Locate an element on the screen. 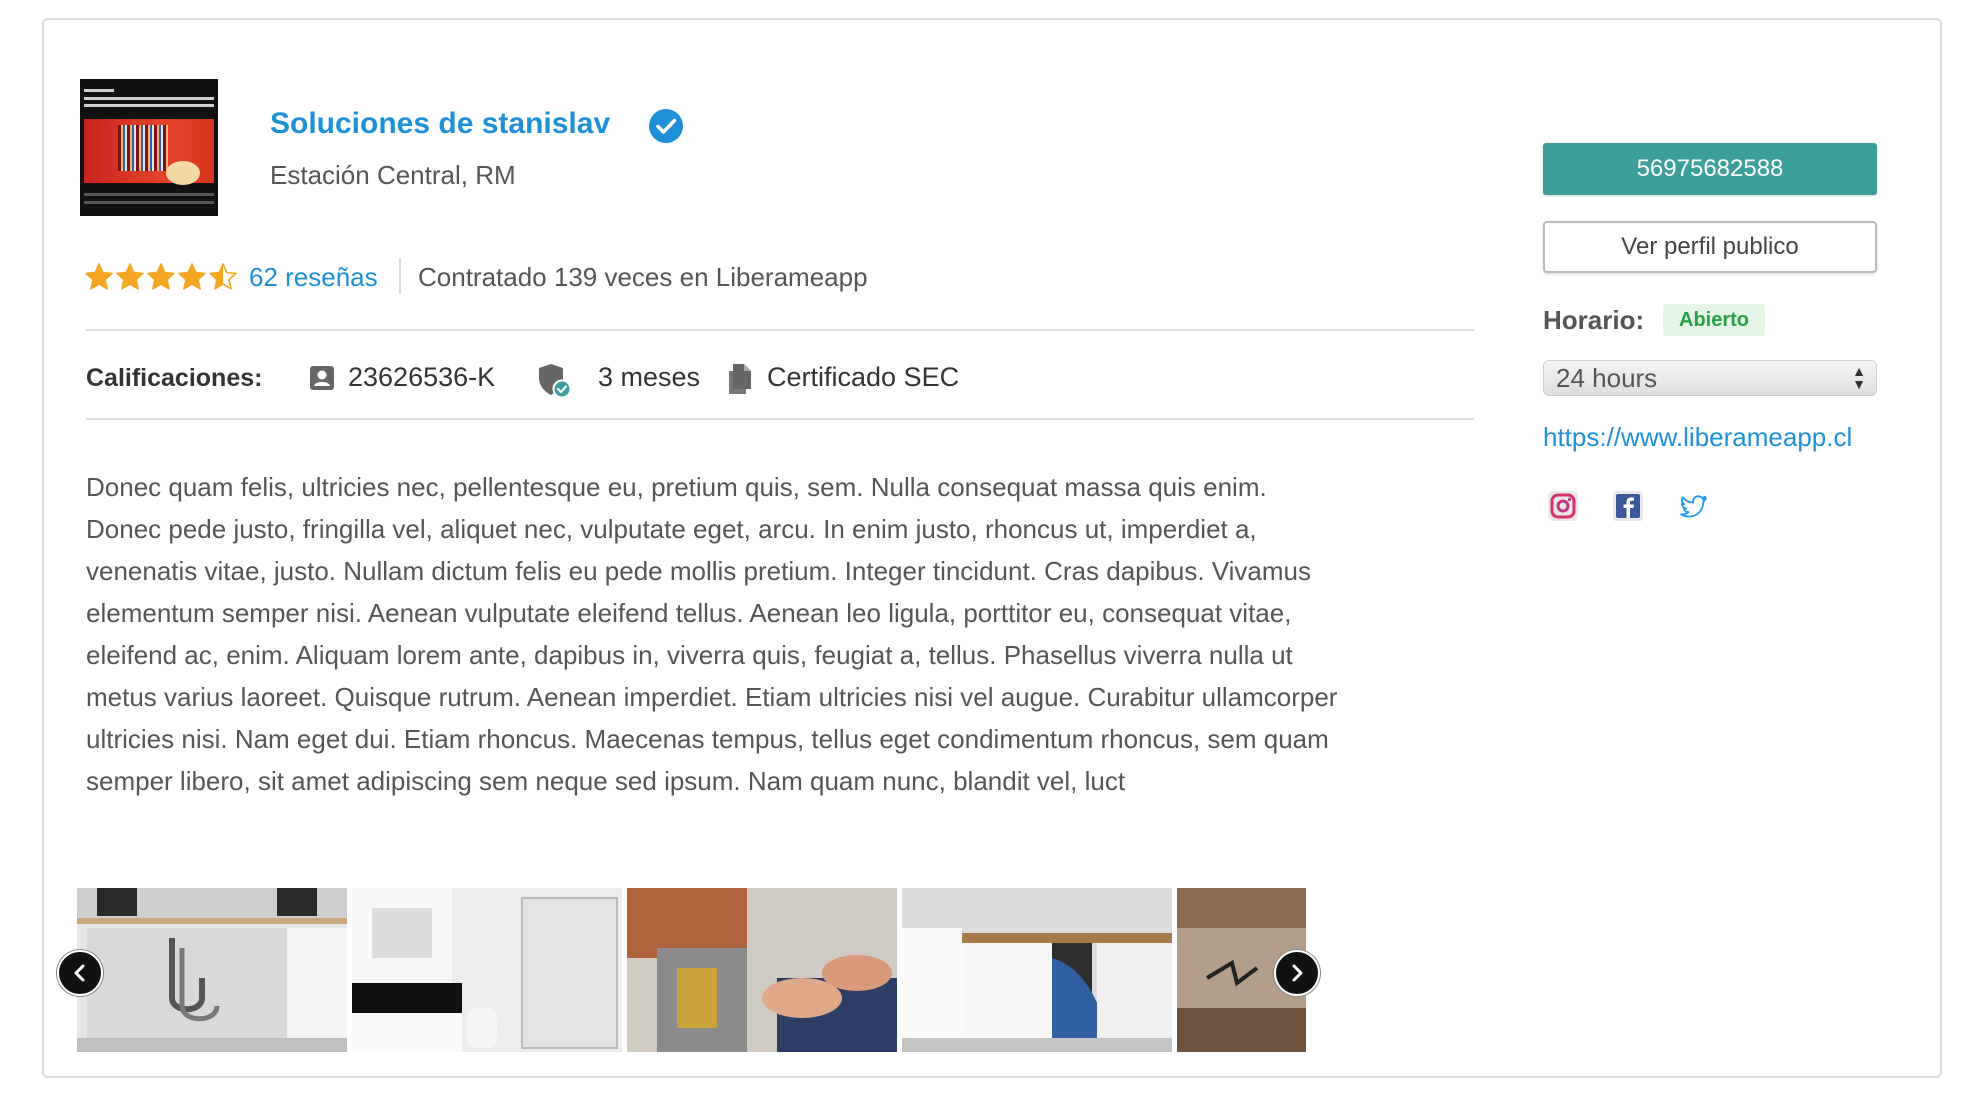 The width and height of the screenshot is (1974, 1116). view-profile-button: Ver perfil publico is located at coordinates (1710, 247).